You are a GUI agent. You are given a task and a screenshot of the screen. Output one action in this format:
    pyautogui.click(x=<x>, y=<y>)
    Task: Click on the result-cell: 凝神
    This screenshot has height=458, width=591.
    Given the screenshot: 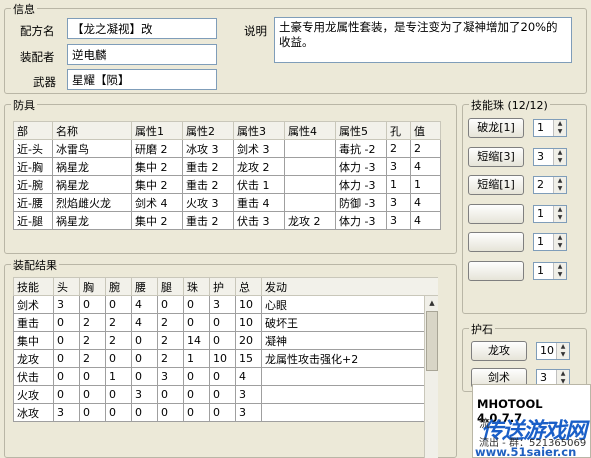 What is the action you would take?
    pyautogui.click(x=349, y=340)
    